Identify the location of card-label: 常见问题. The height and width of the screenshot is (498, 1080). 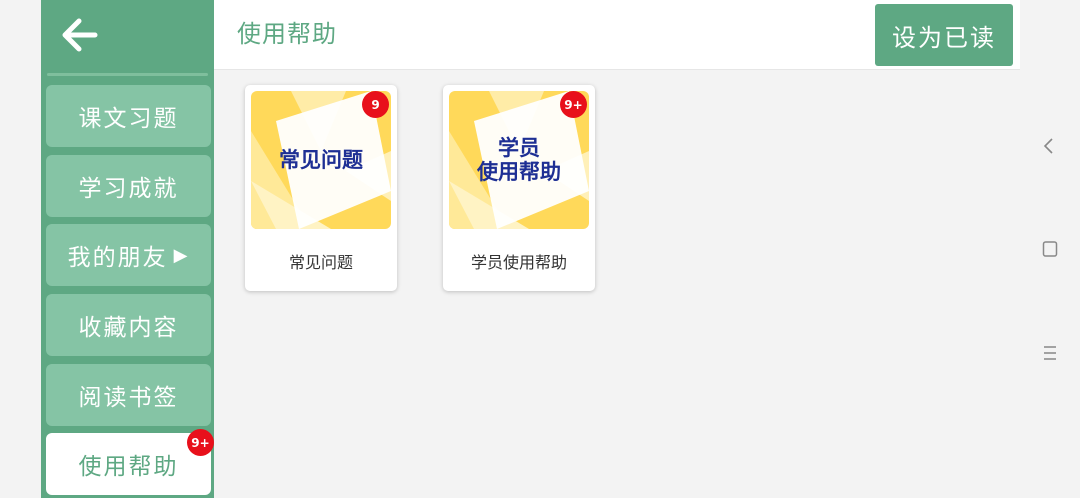
(320, 262).